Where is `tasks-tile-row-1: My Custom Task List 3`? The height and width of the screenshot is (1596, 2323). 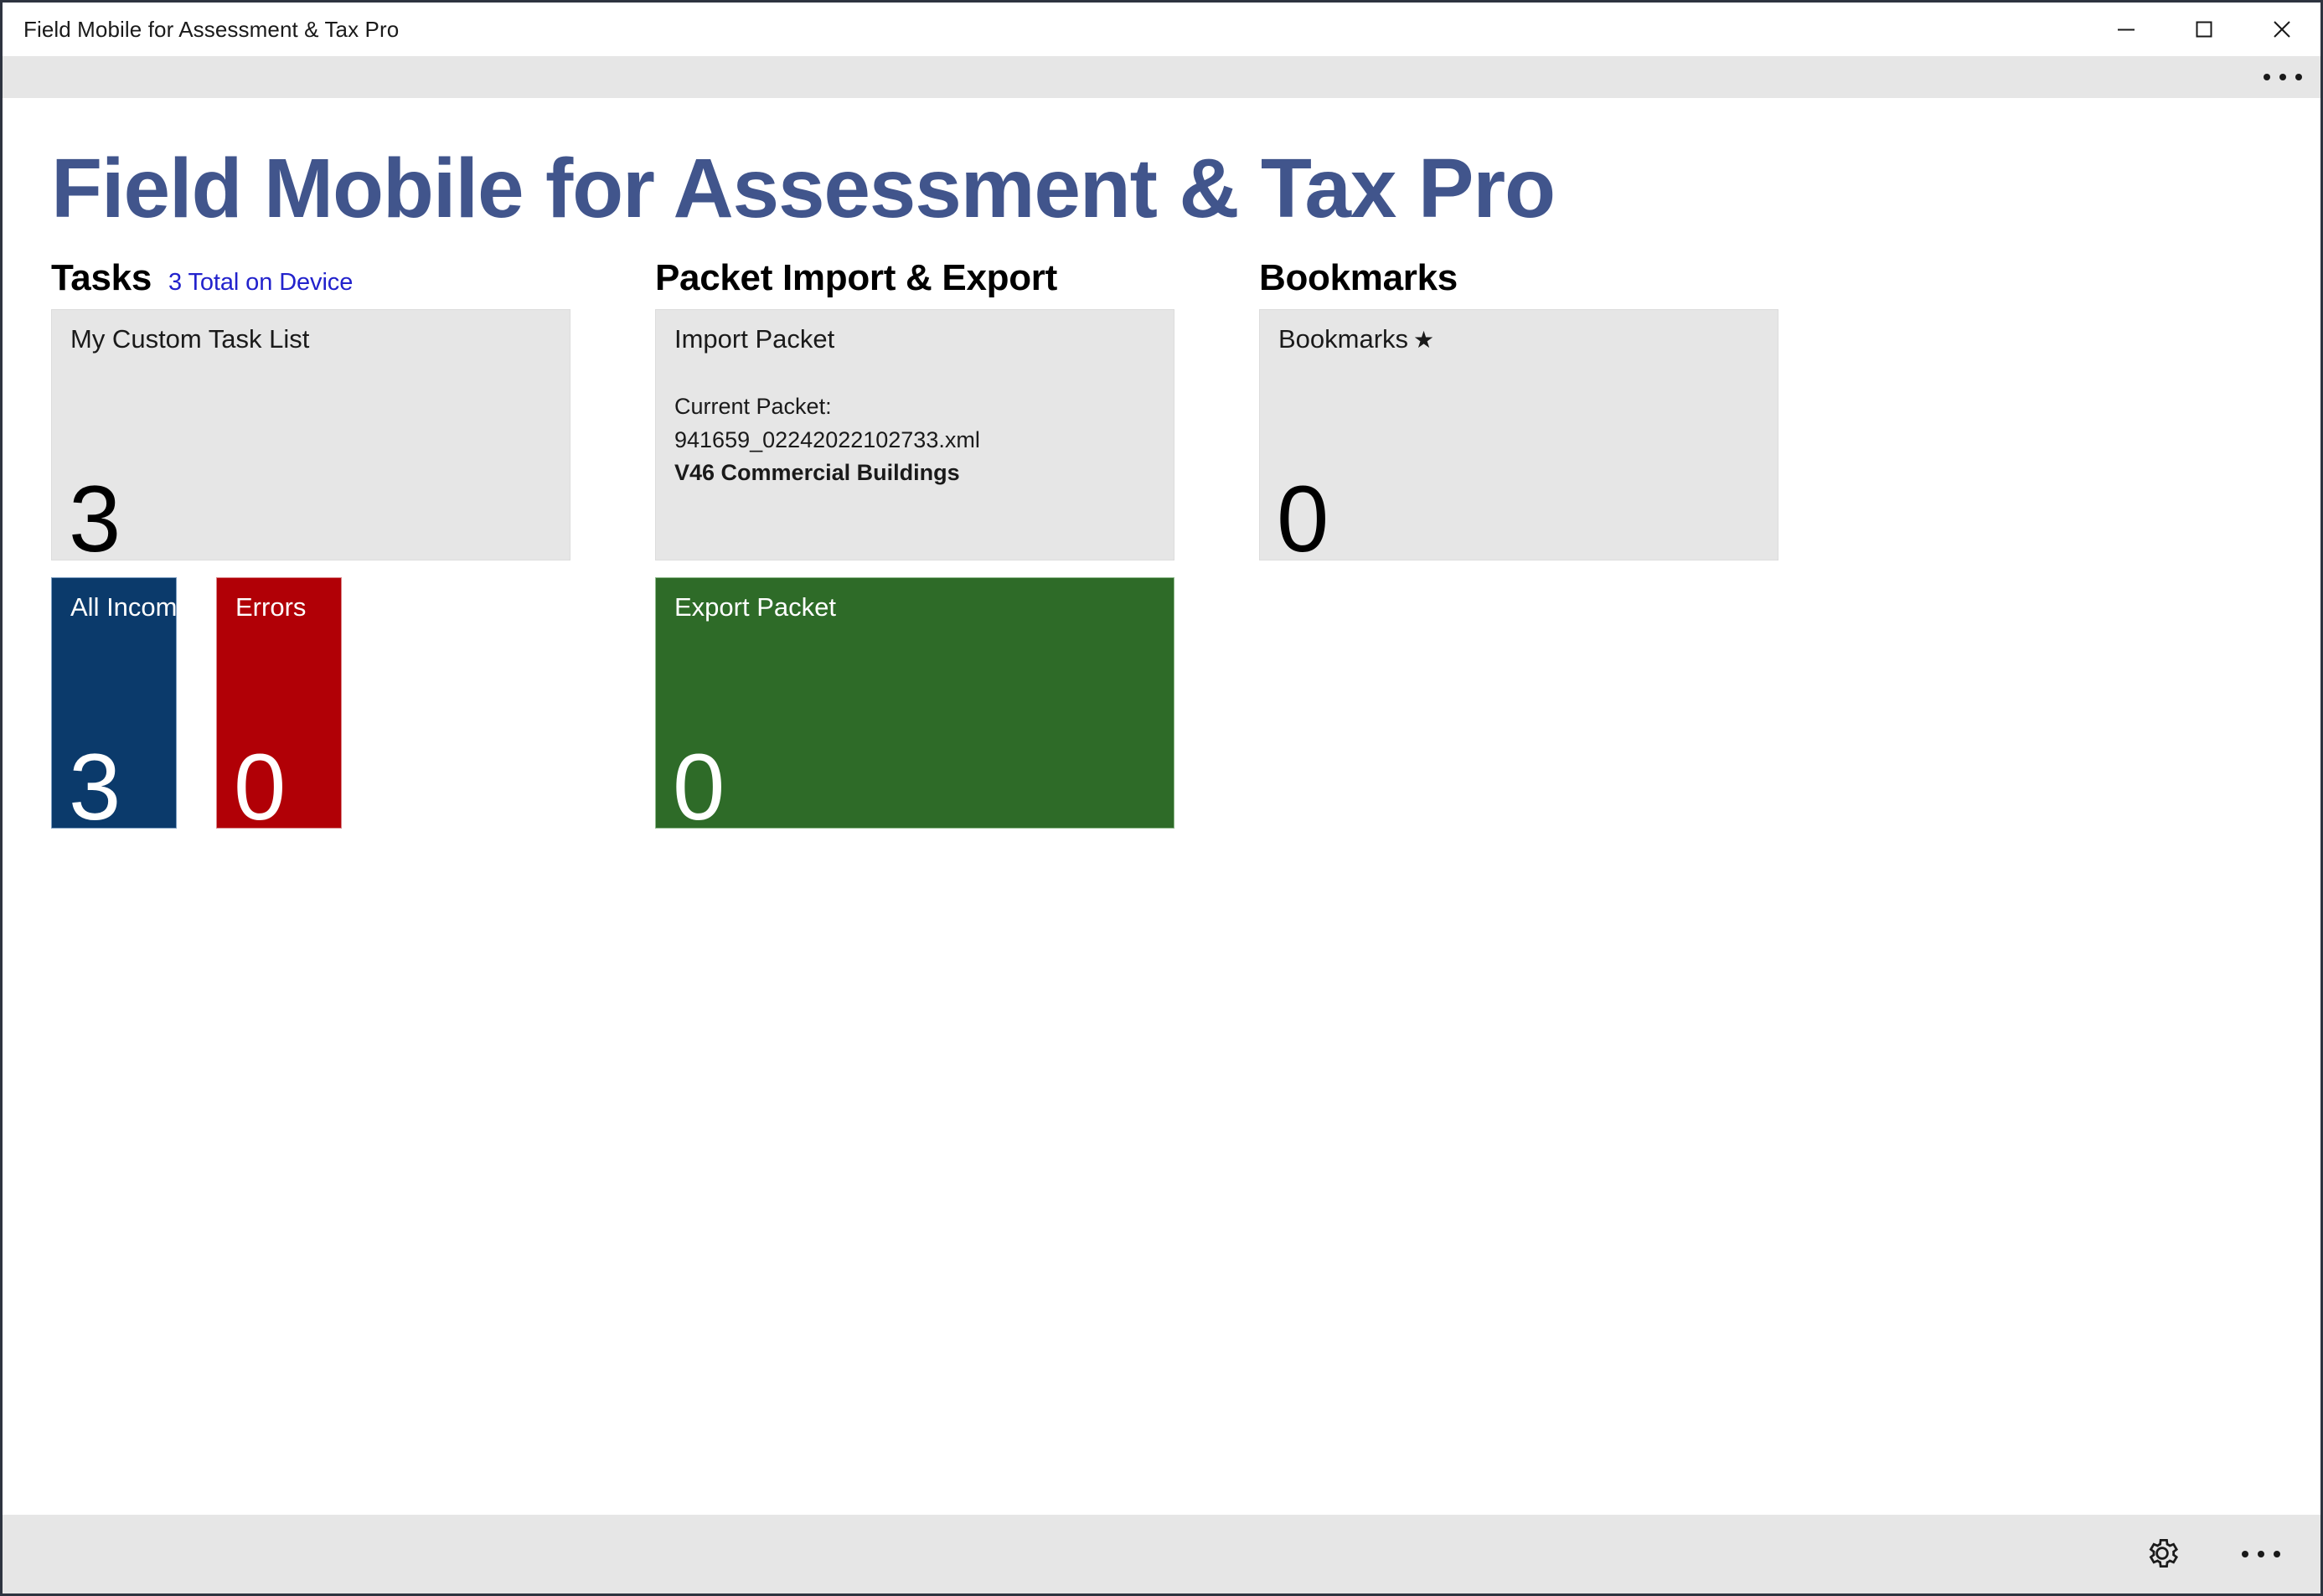 tasks-tile-row-1: My Custom Task List 3 is located at coordinates (332, 434).